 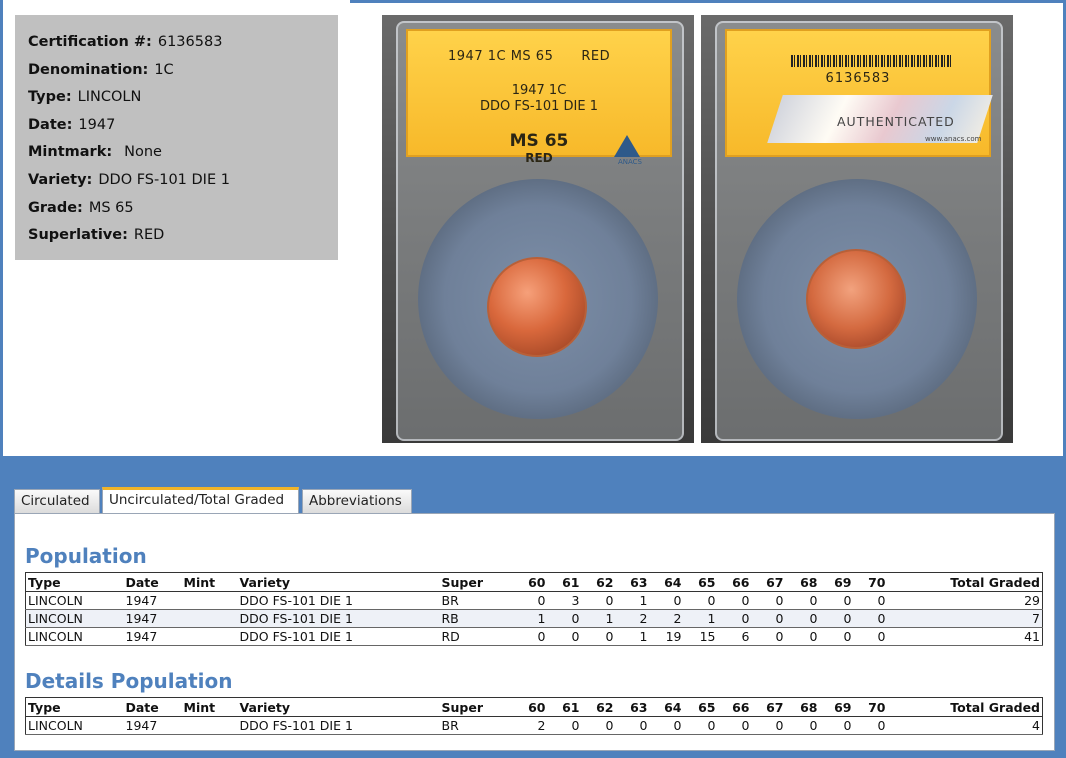 What do you see at coordinates (200, 500) in the screenshot?
I see `tab-uncirculated-total-graded: Uncirculated/Total Graded` at bounding box center [200, 500].